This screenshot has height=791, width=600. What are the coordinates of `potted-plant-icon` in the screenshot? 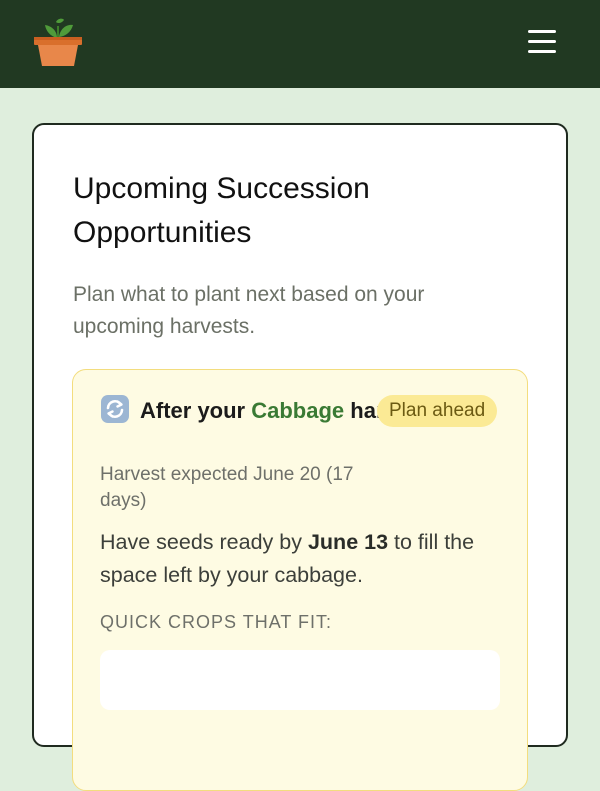 It's located at (58, 42).